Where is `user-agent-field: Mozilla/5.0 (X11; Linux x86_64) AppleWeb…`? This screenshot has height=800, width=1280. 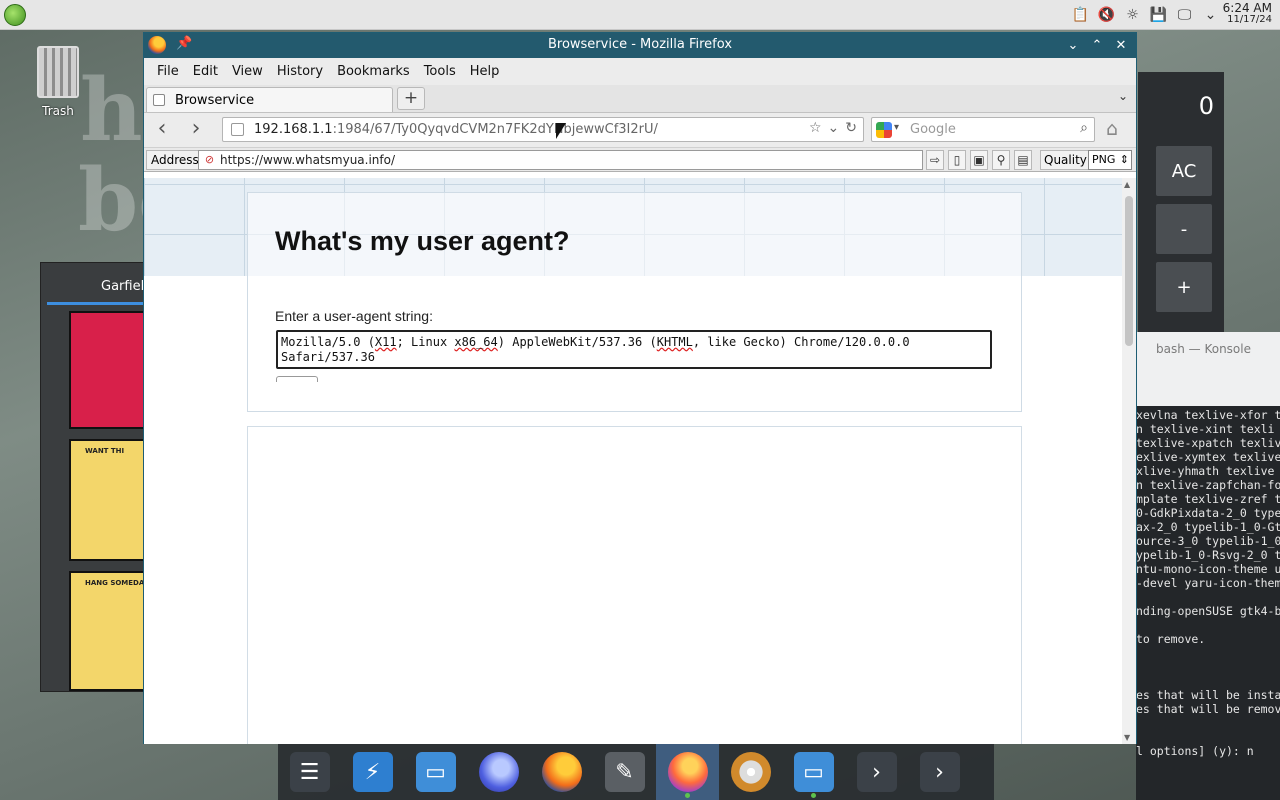 user-agent-field: Mozilla/5.0 (X11; Linux x86_64) AppleWeb… is located at coordinates (634, 349).